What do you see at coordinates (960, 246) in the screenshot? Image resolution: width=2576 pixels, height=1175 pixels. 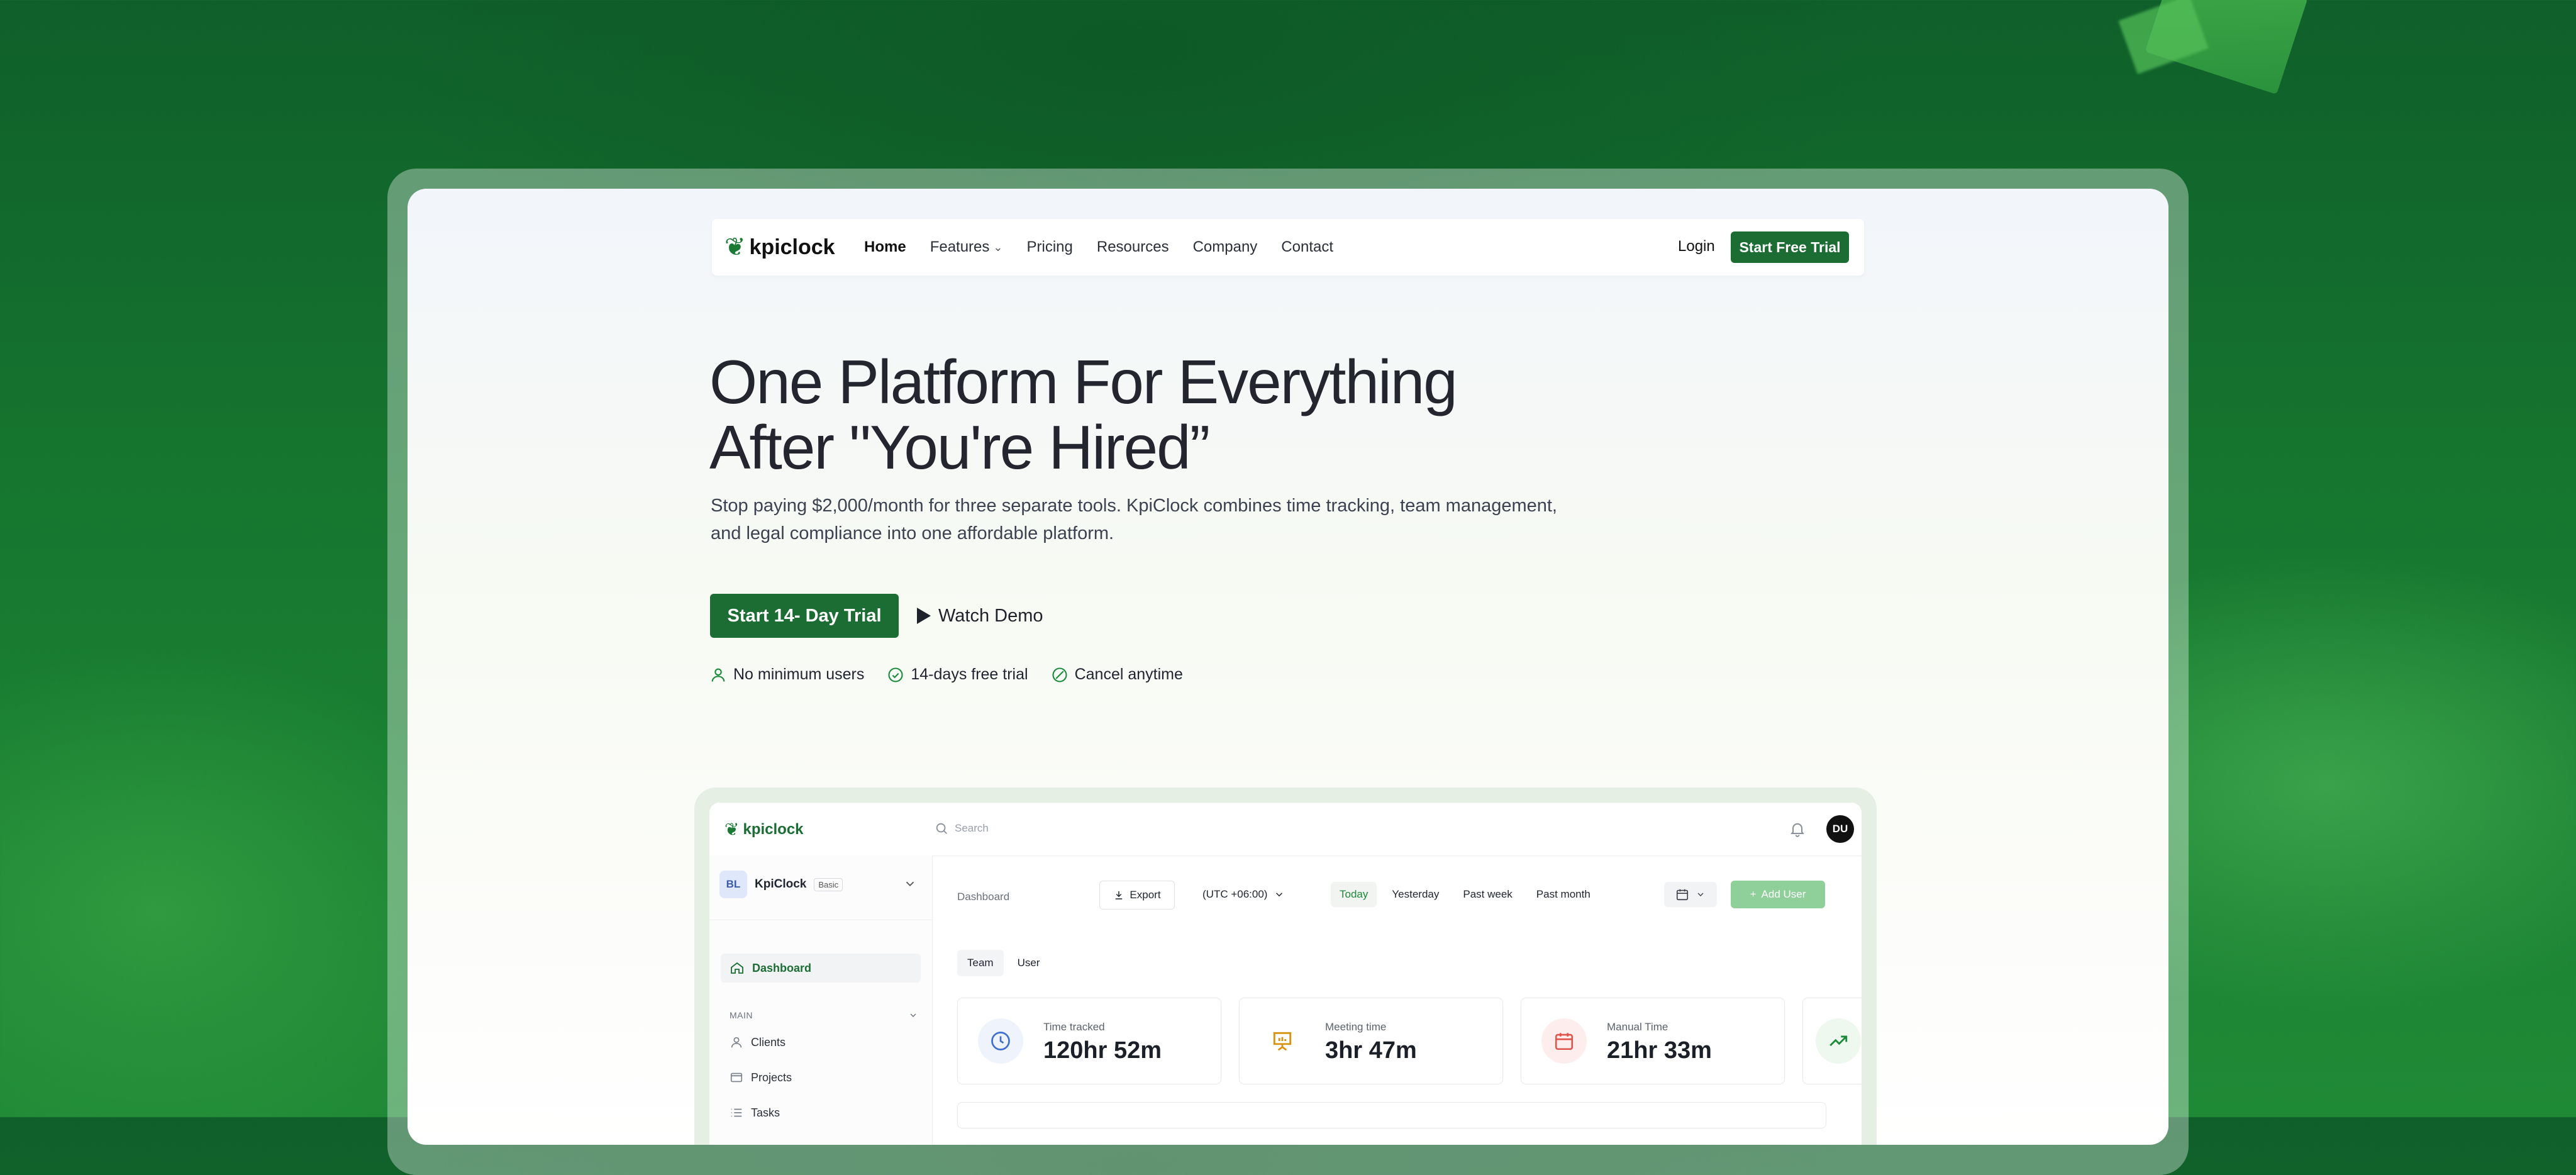 I see `nav-link-features-label: Features` at bounding box center [960, 246].